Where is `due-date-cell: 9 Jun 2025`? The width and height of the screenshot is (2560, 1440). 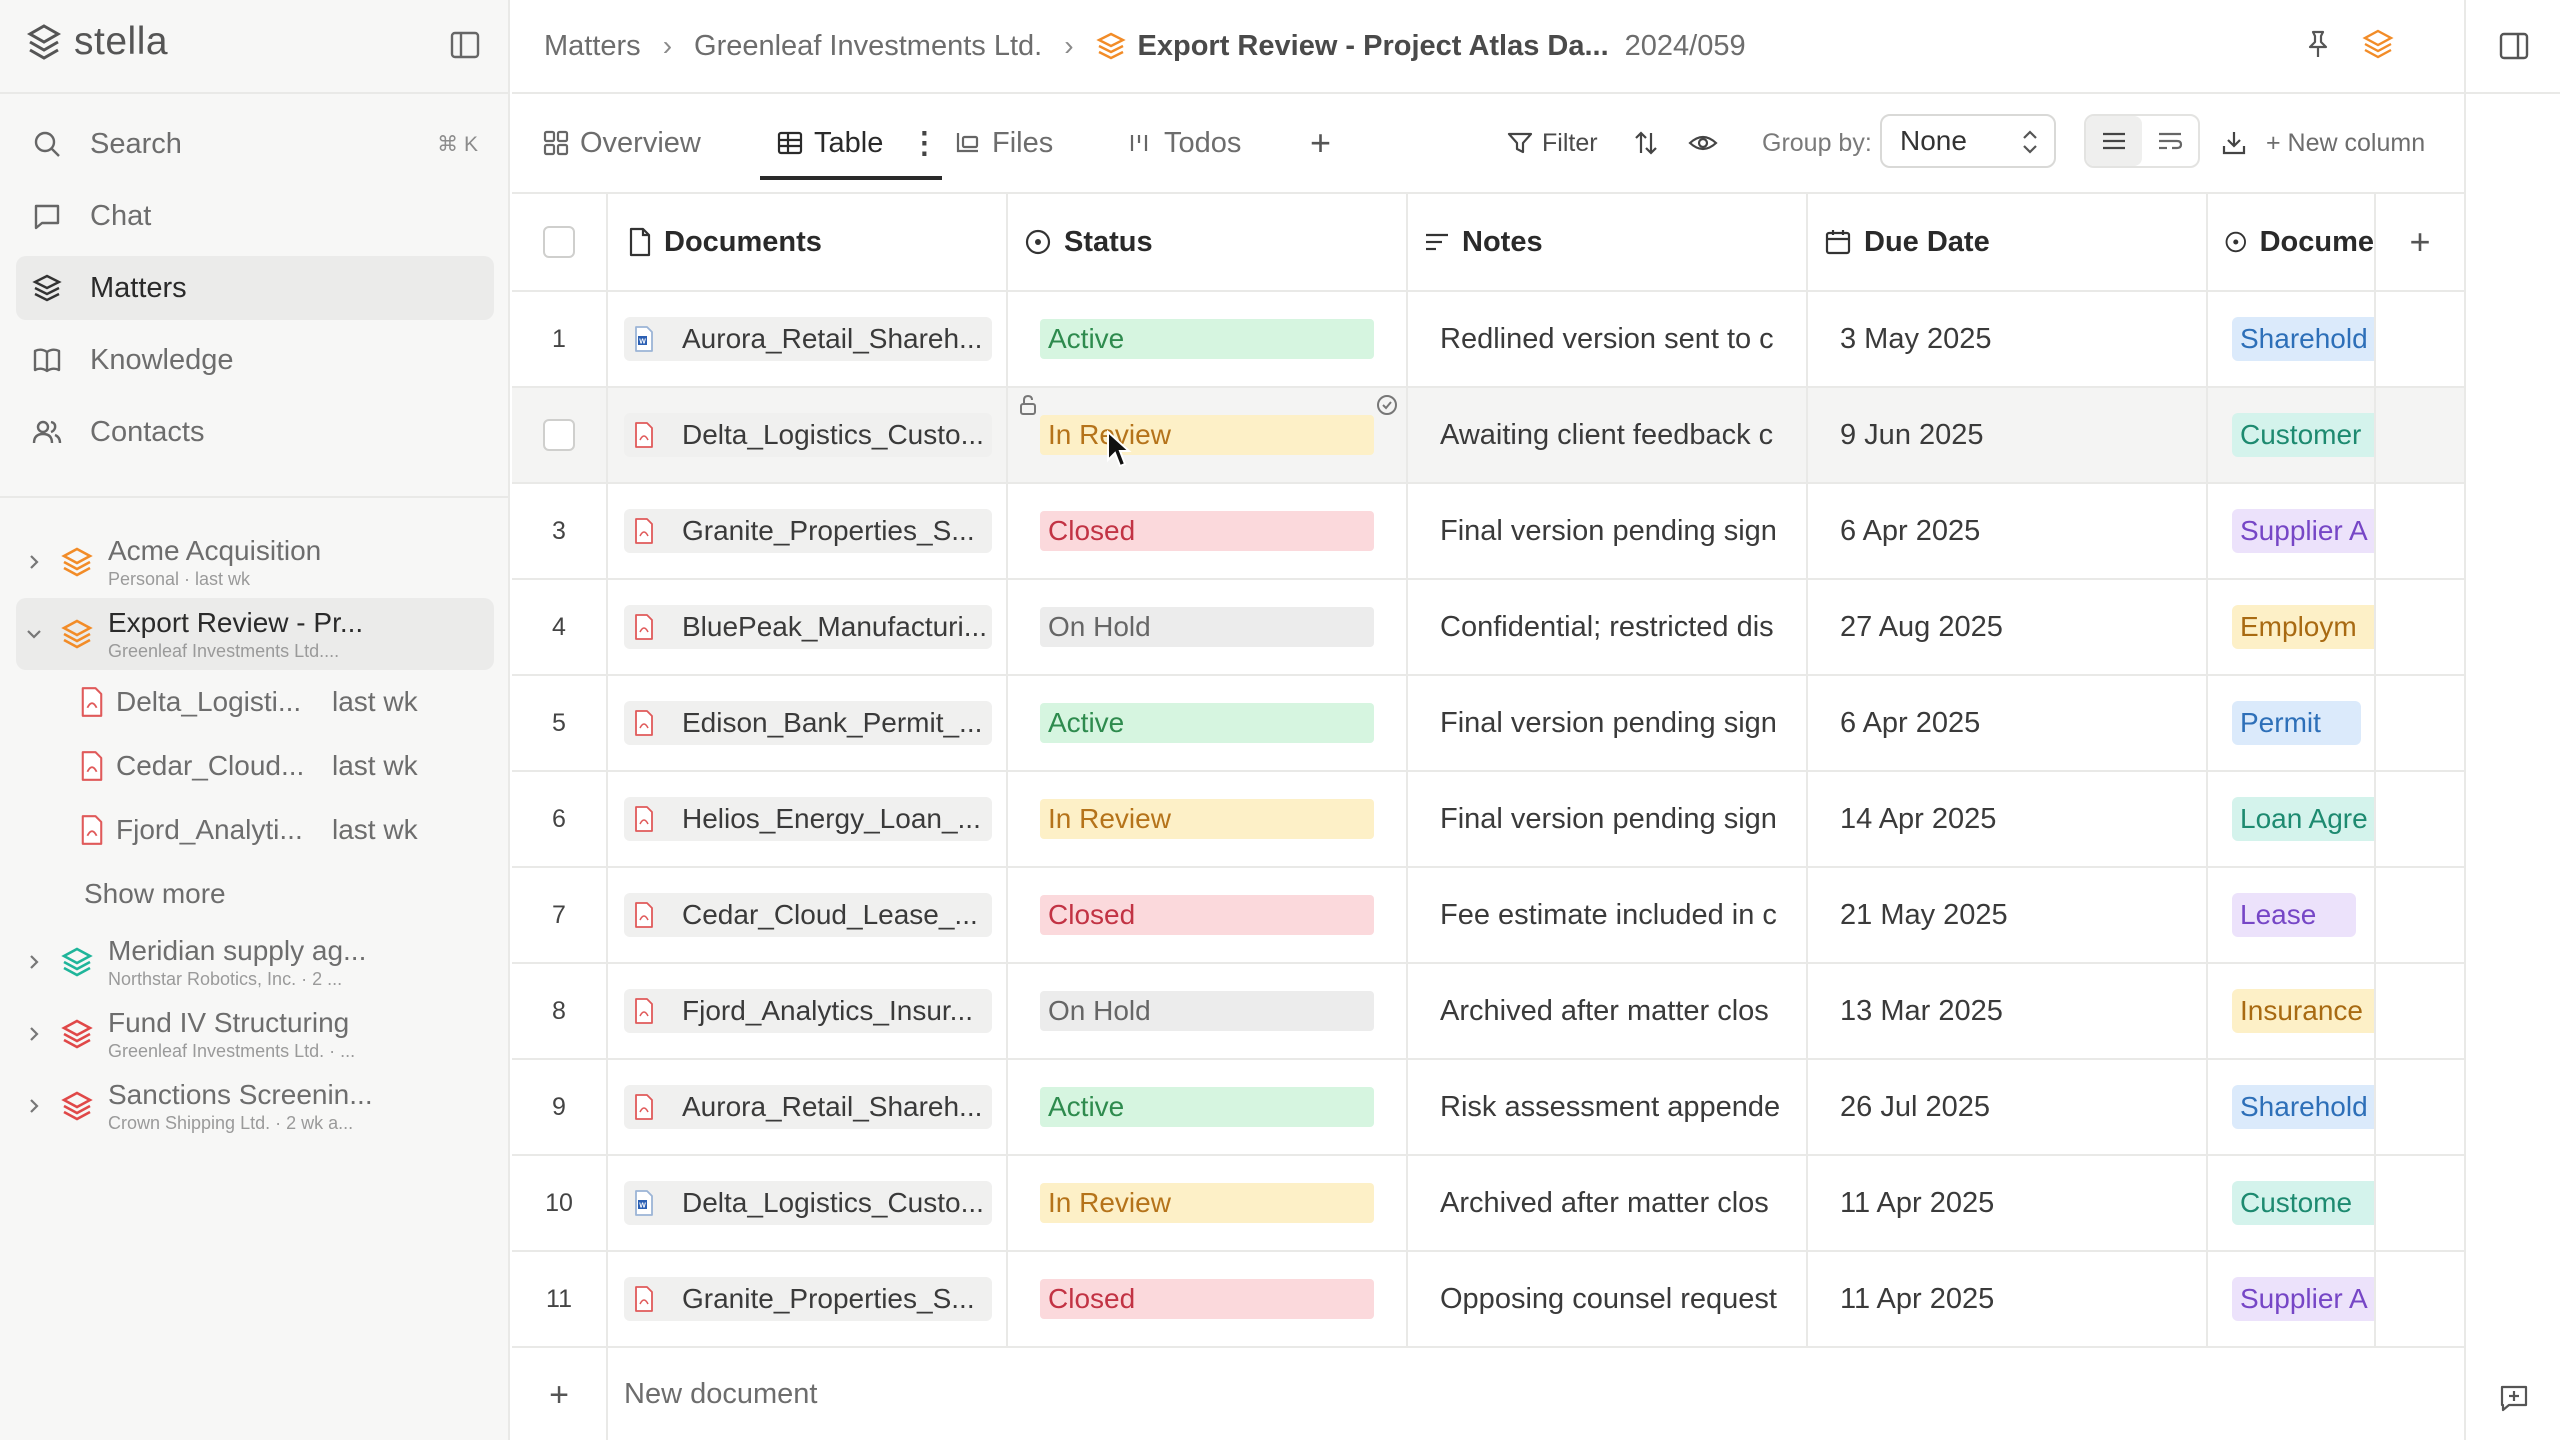
due-date-cell: 9 Jun 2025 is located at coordinates (2008, 435).